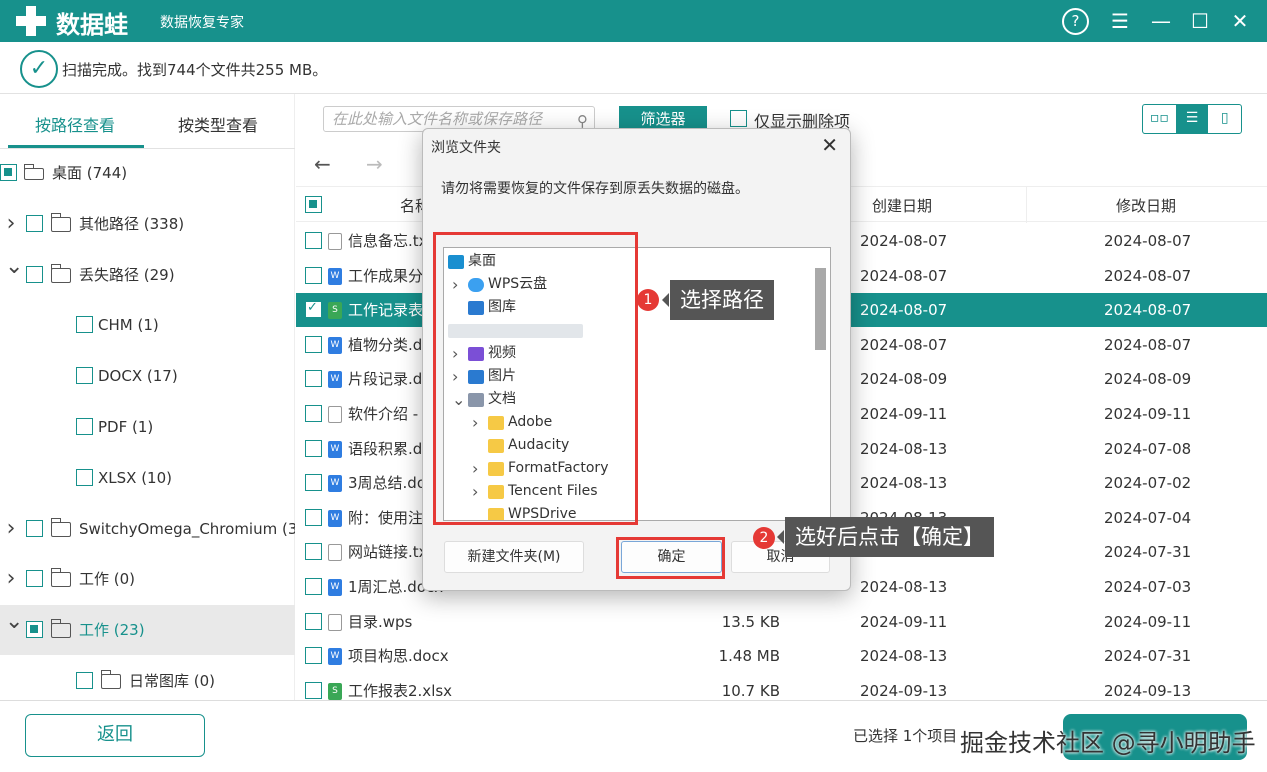 This screenshot has width=1267, height=772. Describe the element at coordinates (1161, 21) in the screenshot. I see `minimize-icon: —` at that location.